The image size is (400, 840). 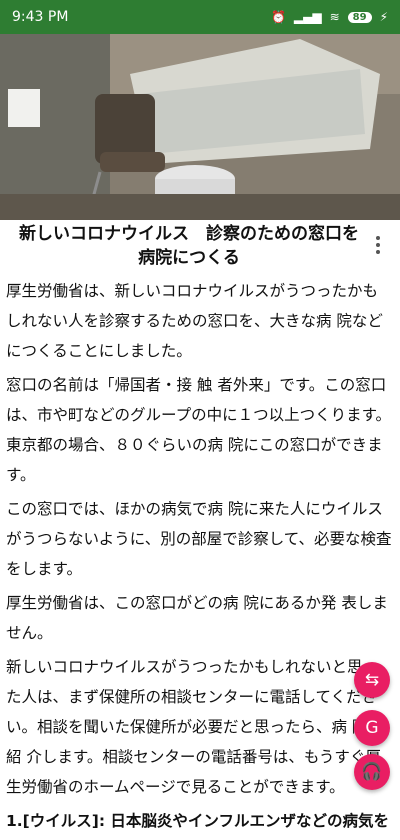 What do you see at coordinates (197, 821) in the screenshot?
I see `footnote: 1.[ウイルス]: 日本脳炎やインフルエンザなどの病気を` at bounding box center [197, 821].